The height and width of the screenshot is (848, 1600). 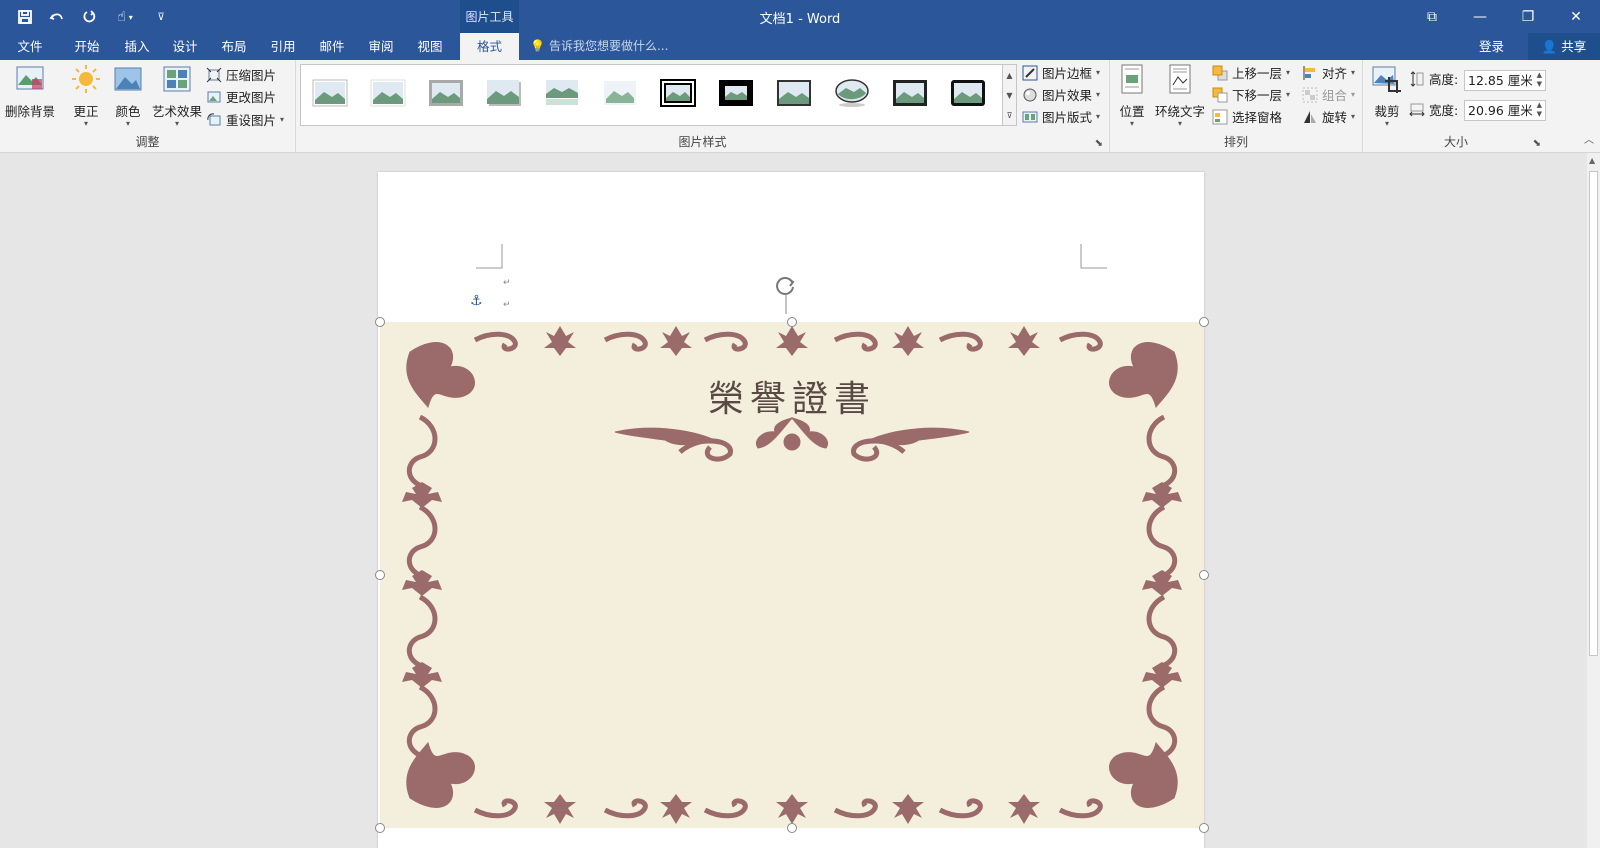 I want to click on reset-picture-button: 重设图片 ▾, so click(x=245, y=119).